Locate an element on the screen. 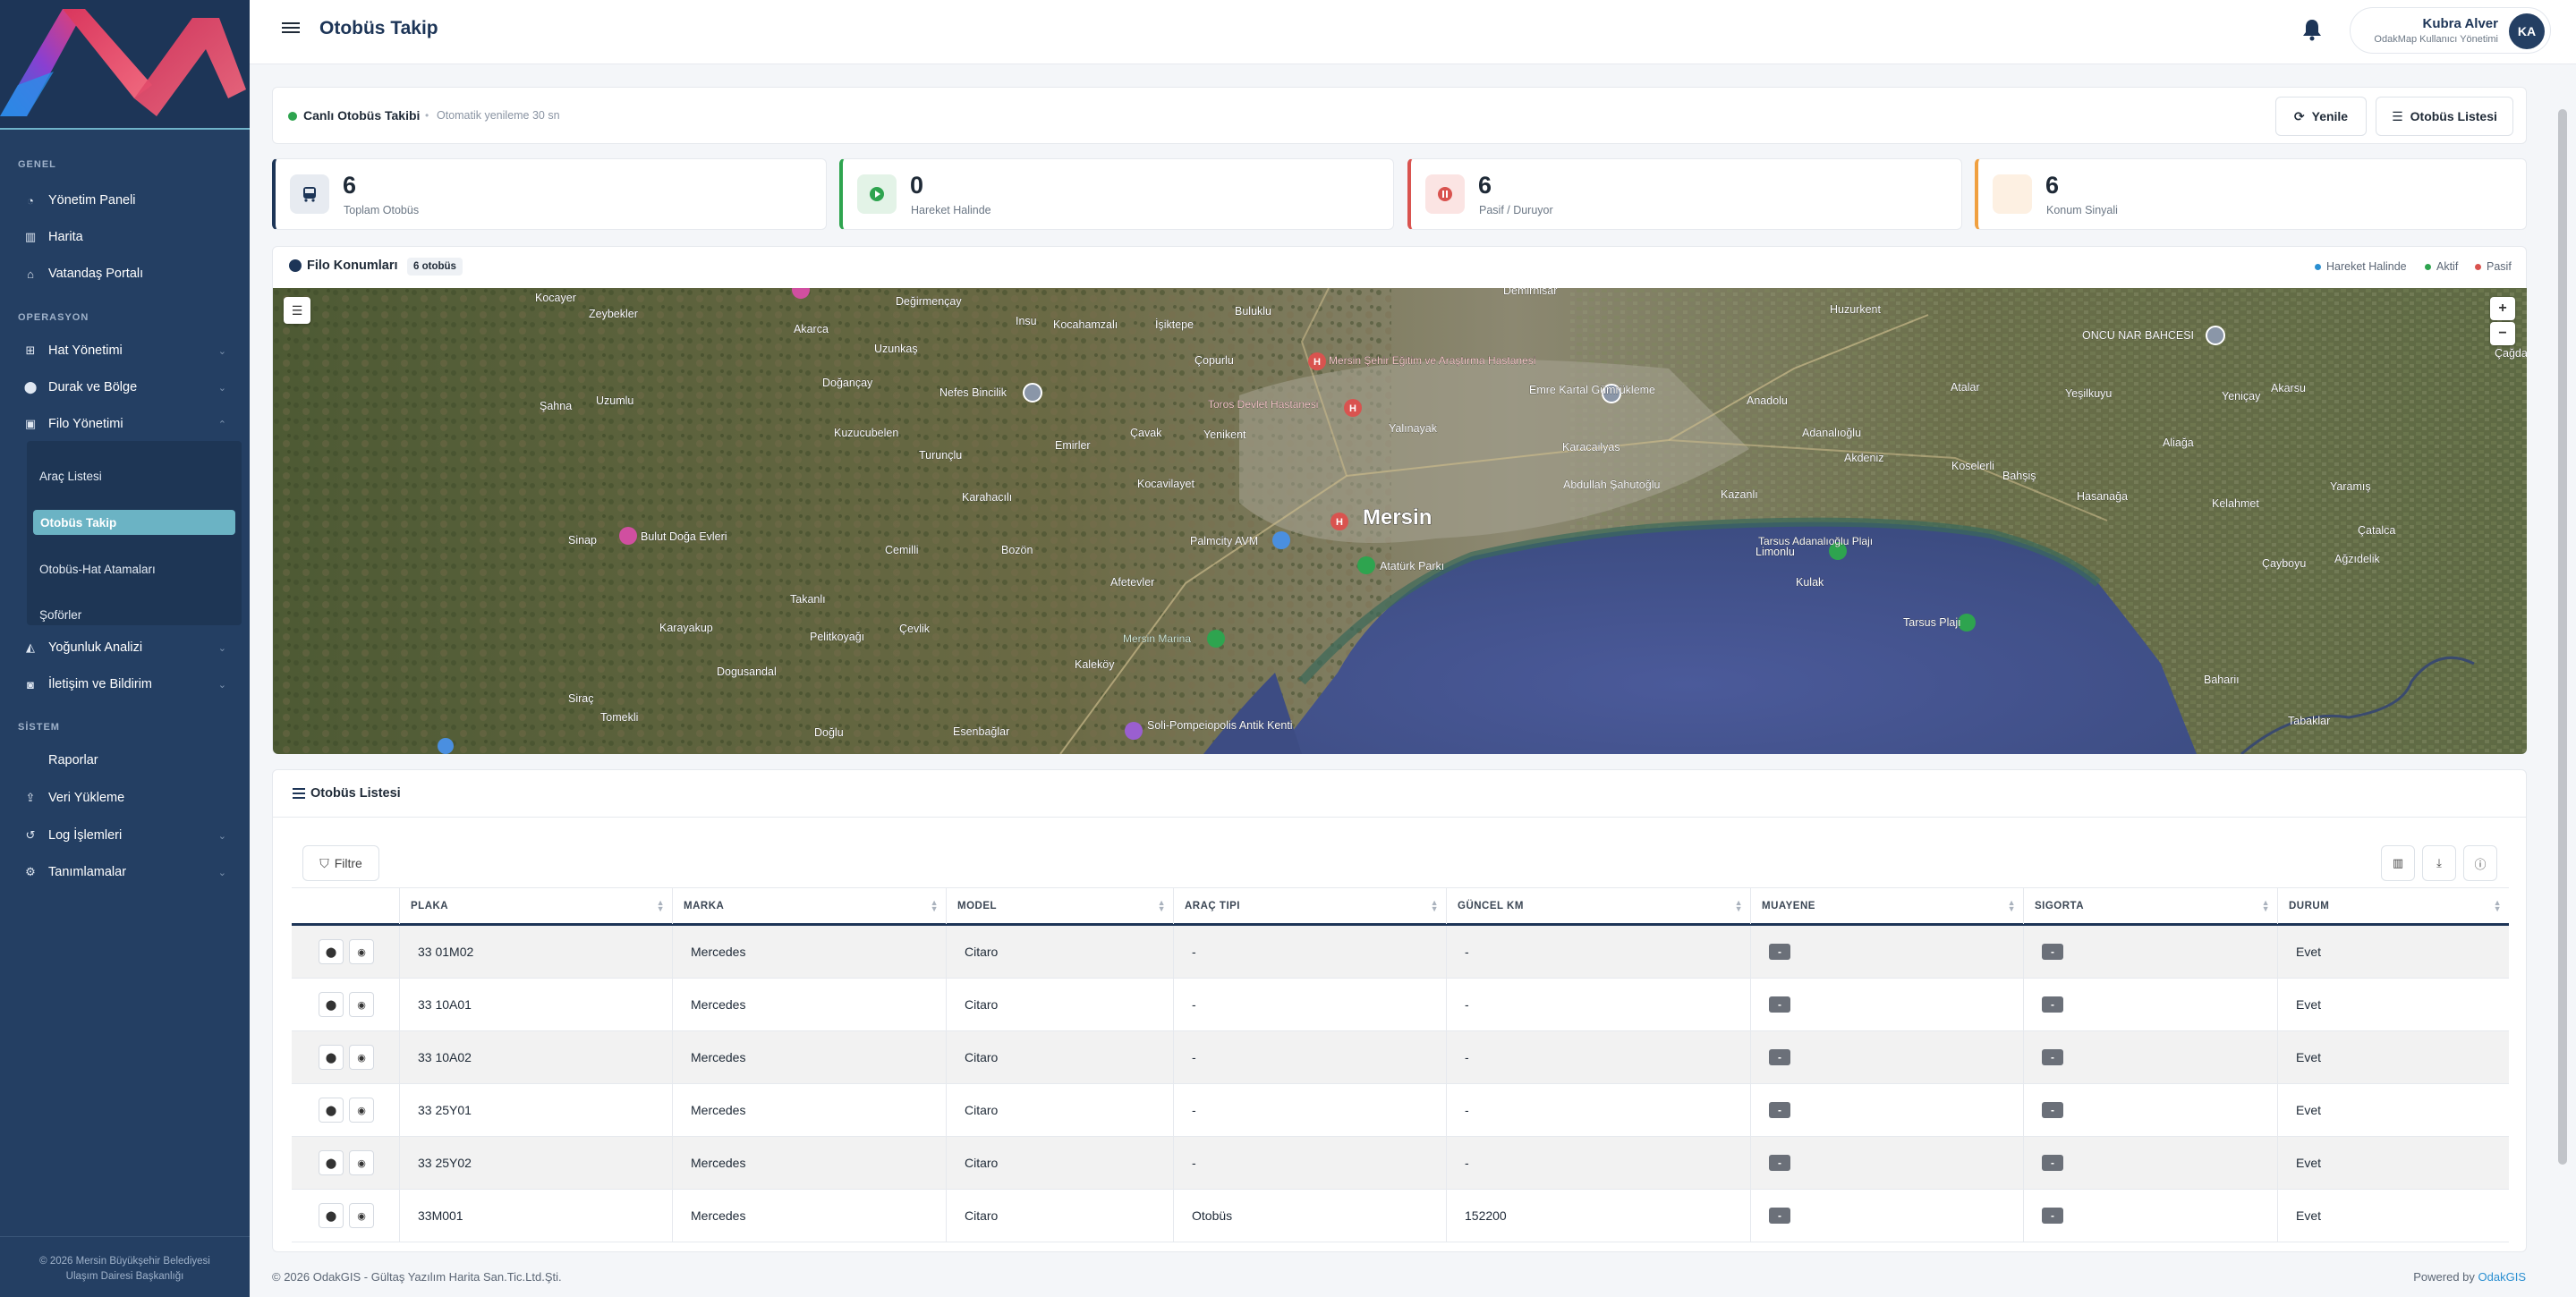 This screenshot has height=1297, width=2576. map-marker-park is located at coordinates (1366, 565).